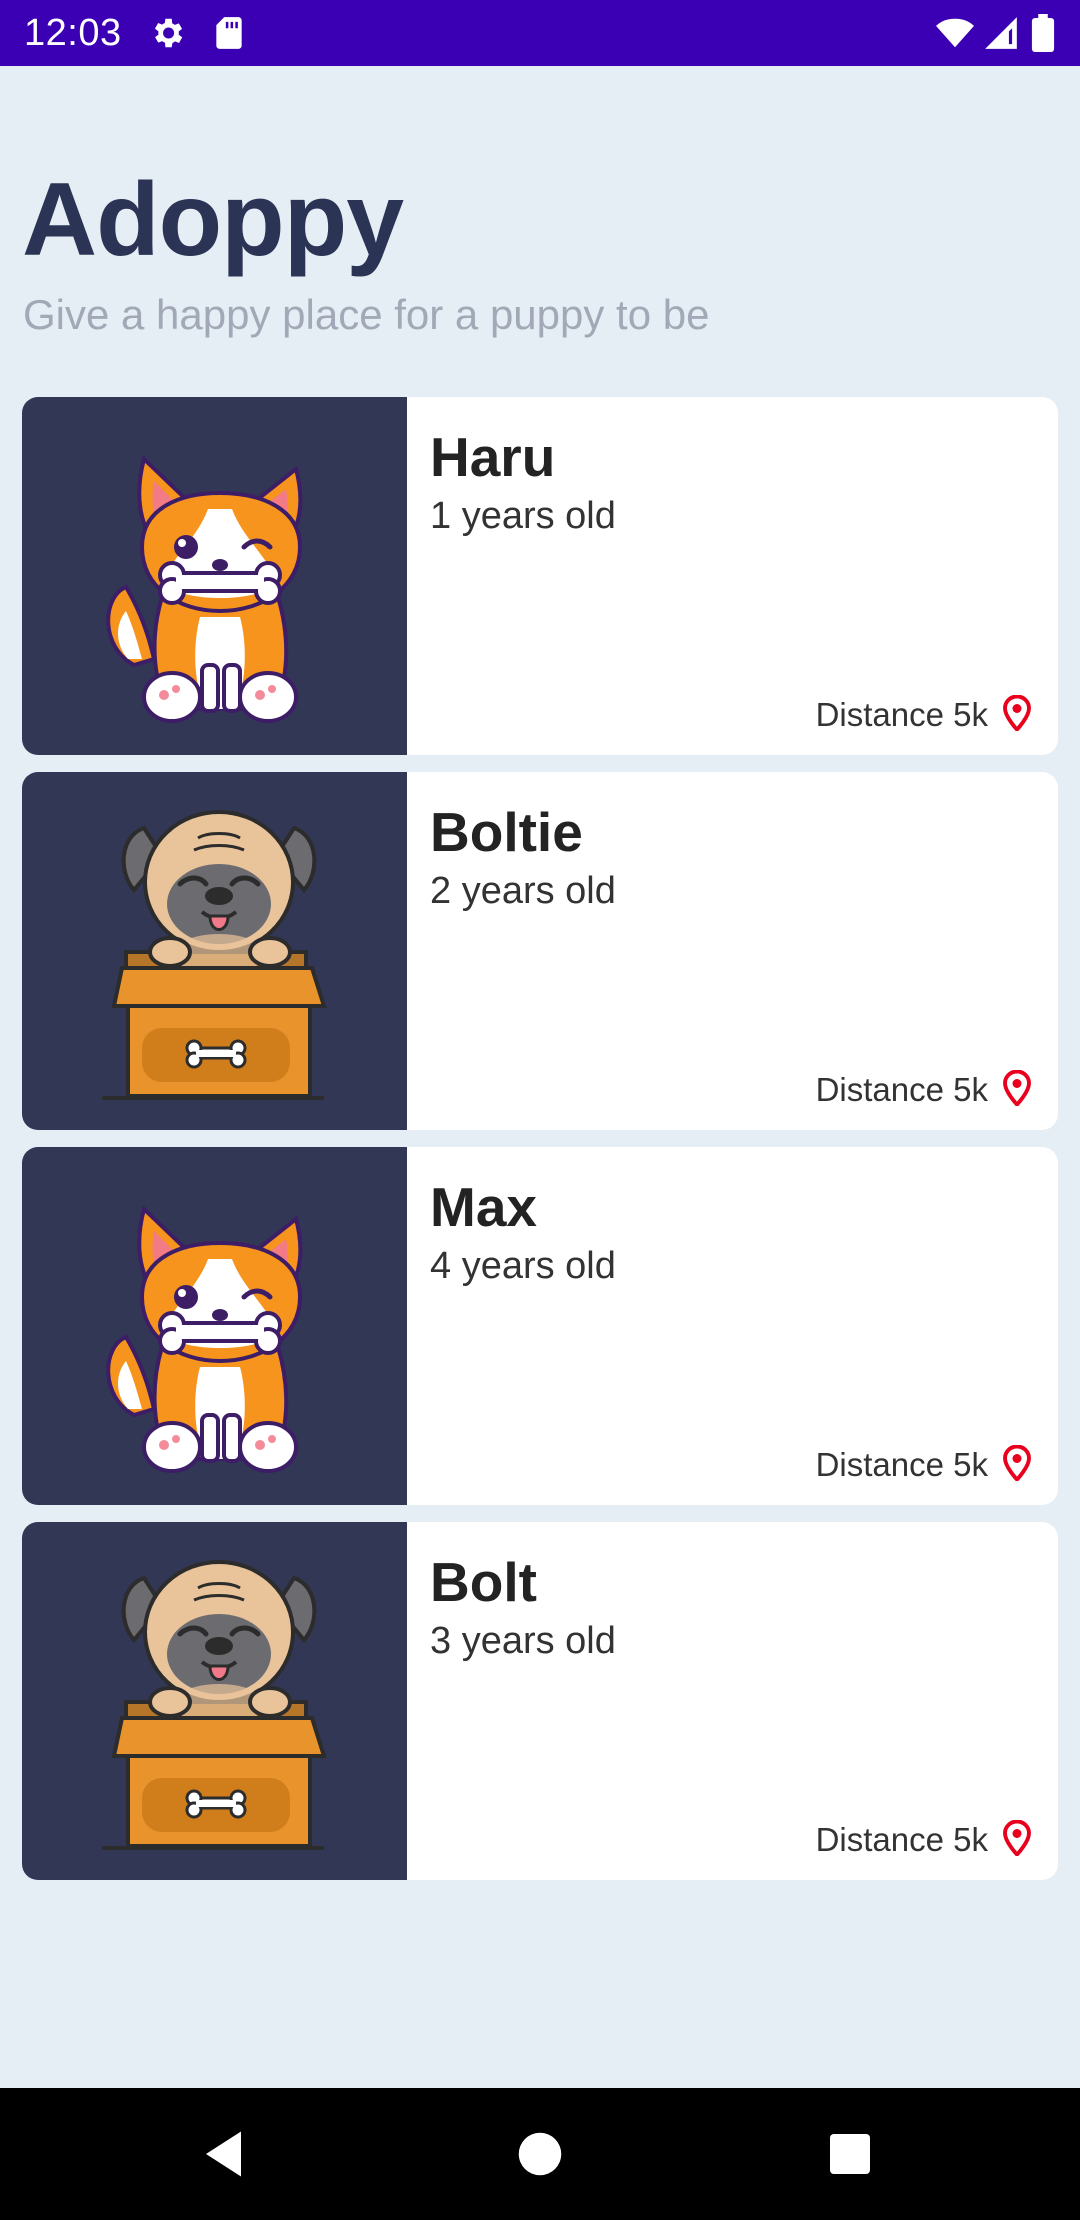 This screenshot has height=2220, width=1080. Describe the element at coordinates (523, 1641) in the screenshot. I see `pet-age: 3 years old` at that location.